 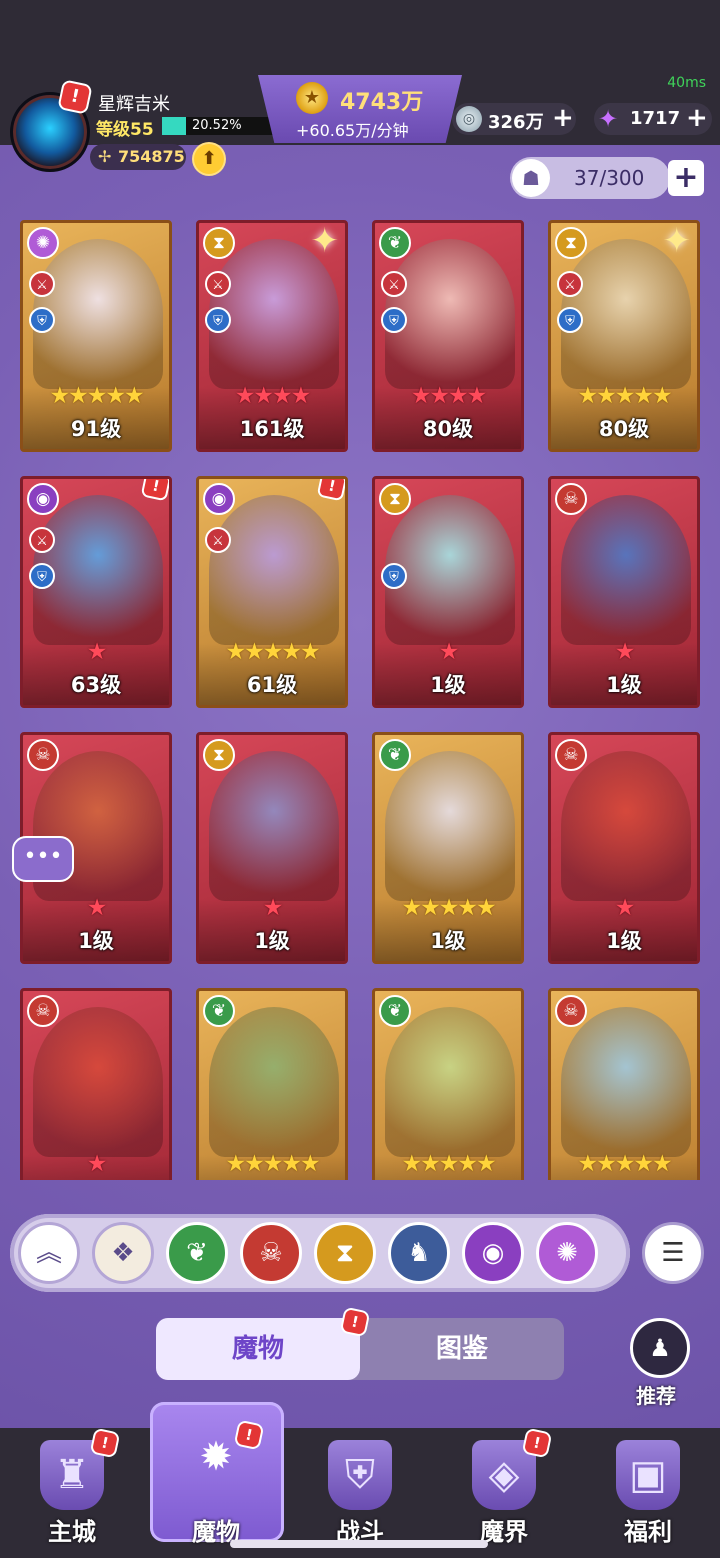 I want to click on leaf-icon: ❦, so click(x=197, y=1253).